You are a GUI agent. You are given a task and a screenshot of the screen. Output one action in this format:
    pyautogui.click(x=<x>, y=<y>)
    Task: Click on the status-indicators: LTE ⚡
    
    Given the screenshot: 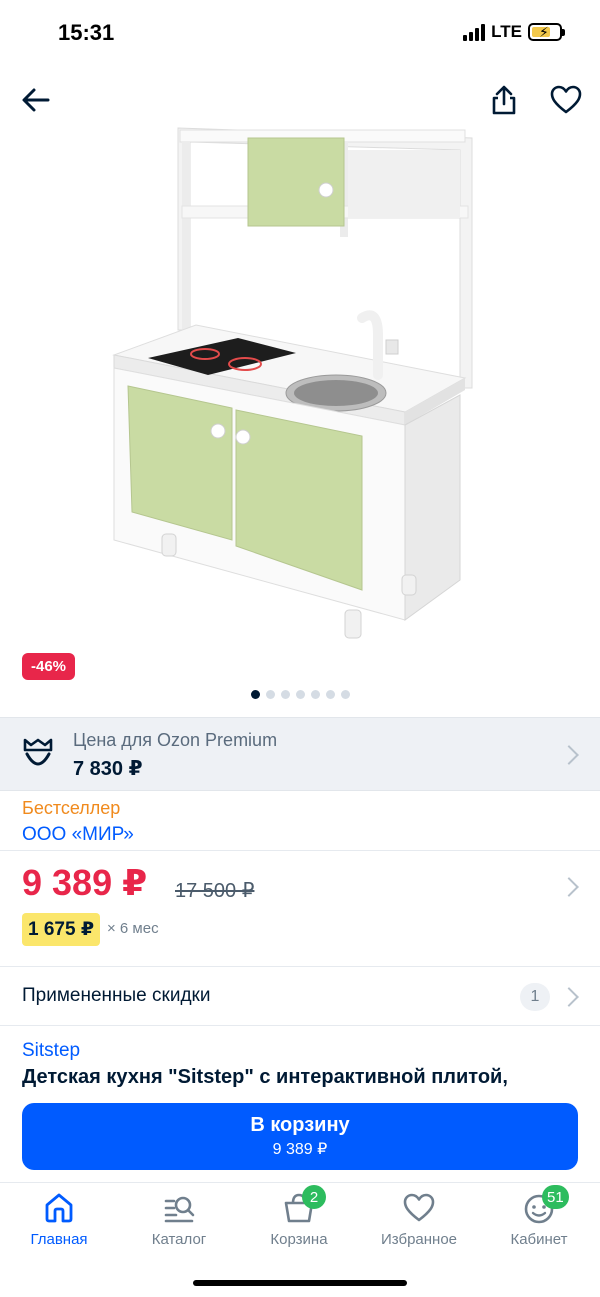 What is the action you would take?
    pyautogui.click(x=514, y=32)
    